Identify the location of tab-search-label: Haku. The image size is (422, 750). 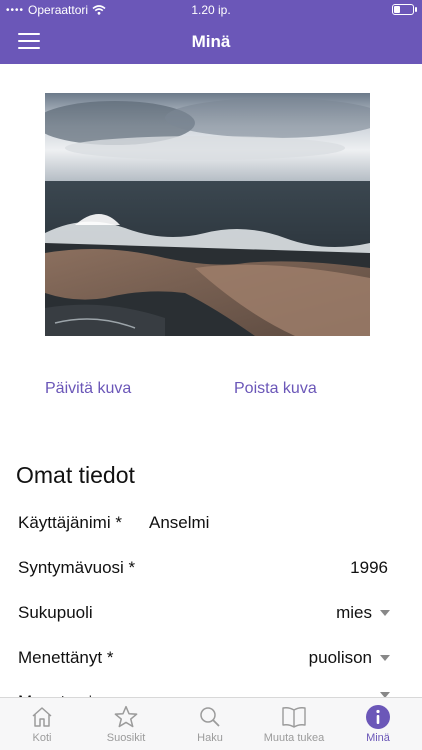
(210, 738).